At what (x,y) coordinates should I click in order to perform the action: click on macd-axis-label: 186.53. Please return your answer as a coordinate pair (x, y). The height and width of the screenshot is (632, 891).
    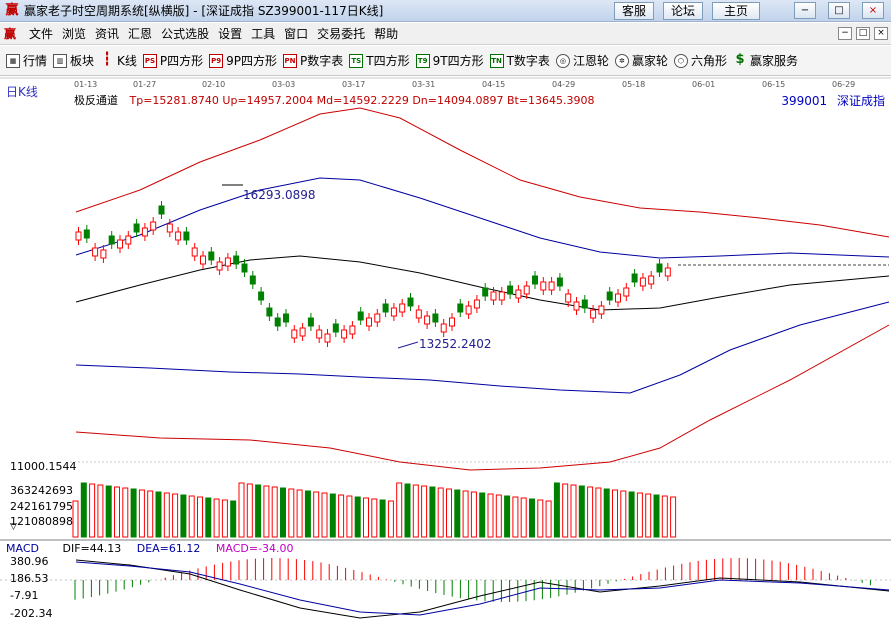
    Looking at the image, I should click on (29, 578).